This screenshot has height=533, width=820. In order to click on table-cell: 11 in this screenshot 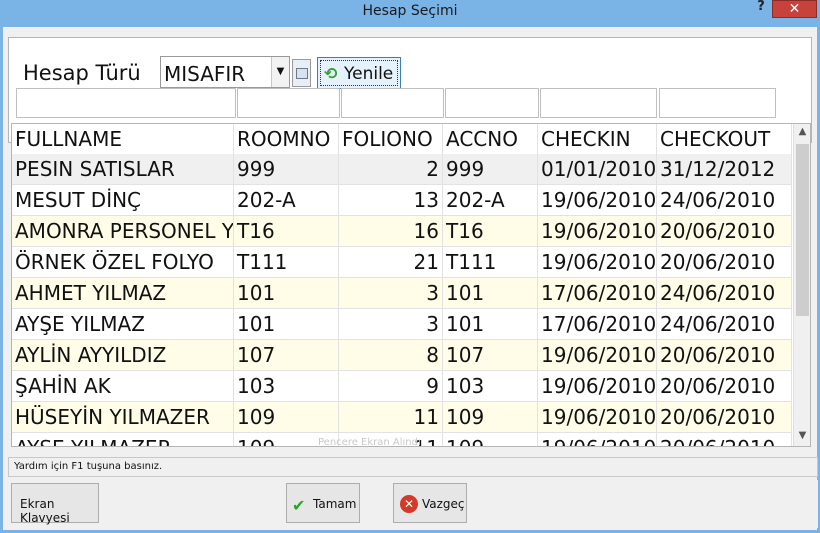, I will do `click(391, 417)`.